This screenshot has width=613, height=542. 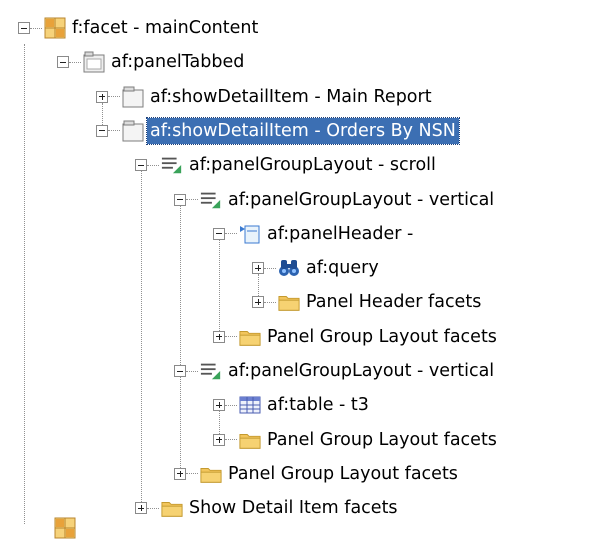 What do you see at coordinates (293, 508) in the screenshot?
I see `tree-node-label: Show Detail Item facets` at bounding box center [293, 508].